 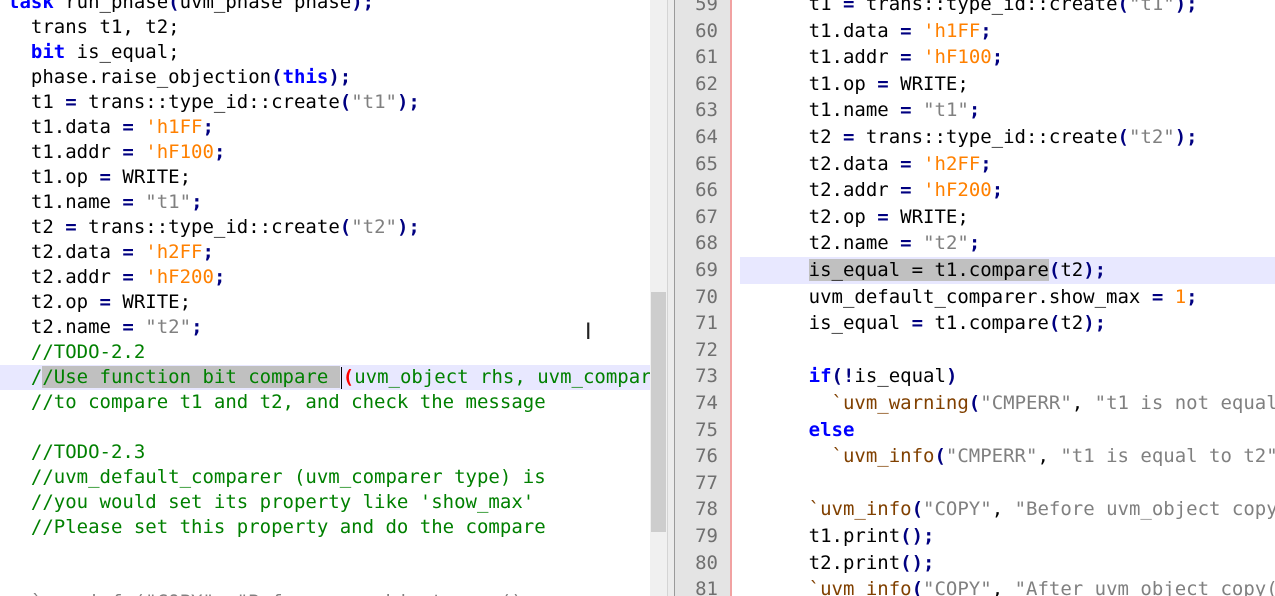 What do you see at coordinates (986, 323) in the screenshot?
I see `code-token: t1.compare` at bounding box center [986, 323].